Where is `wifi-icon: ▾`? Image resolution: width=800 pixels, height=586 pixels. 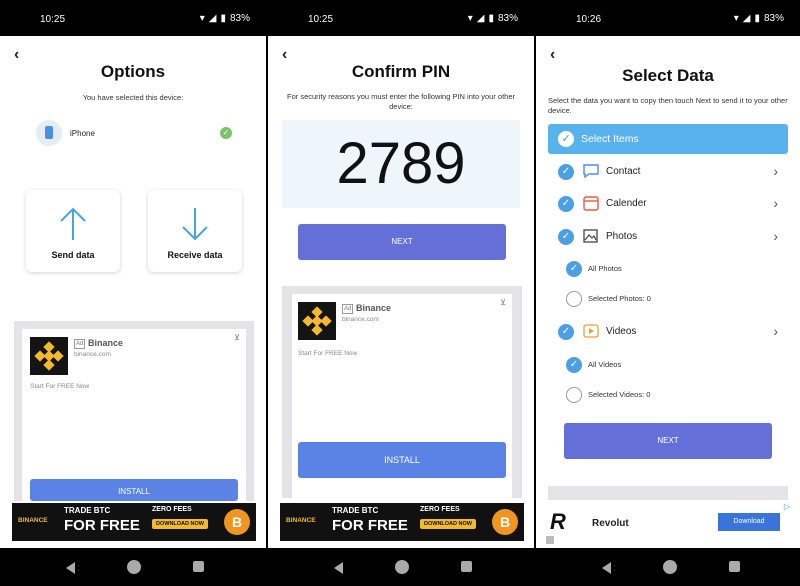
wifi-icon: ▾ is located at coordinates (736, 18).